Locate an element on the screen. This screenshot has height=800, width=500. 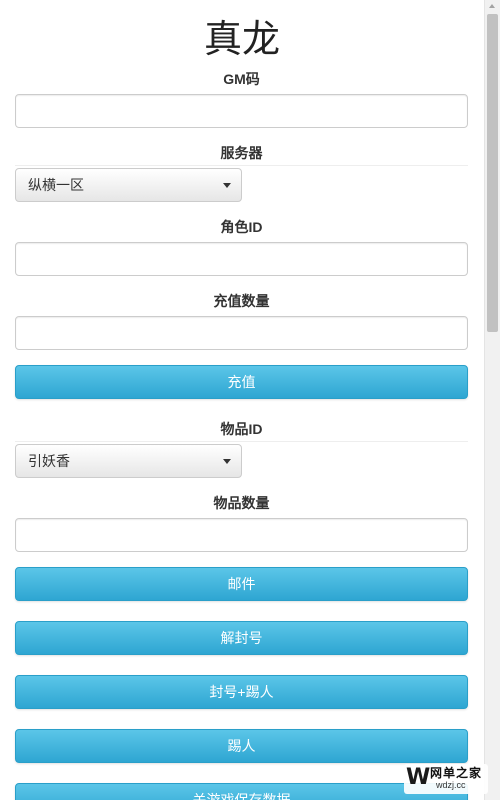
scroll-up-icon is located at coordinates (492, 6).